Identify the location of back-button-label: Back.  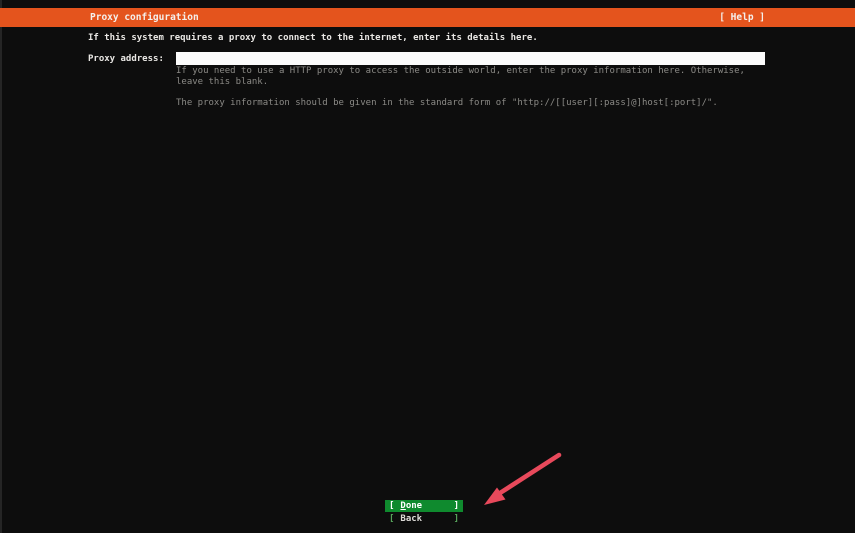
(411, 518).